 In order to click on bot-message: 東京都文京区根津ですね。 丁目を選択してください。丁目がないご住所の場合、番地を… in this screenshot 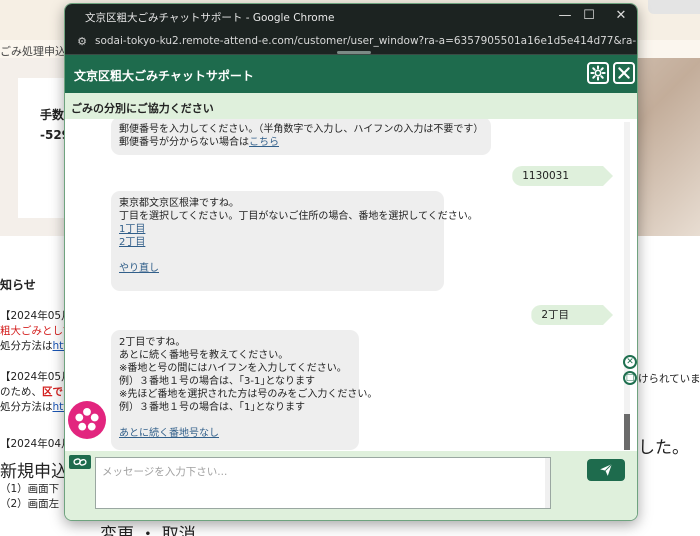, I will do `click(294, 241)`.